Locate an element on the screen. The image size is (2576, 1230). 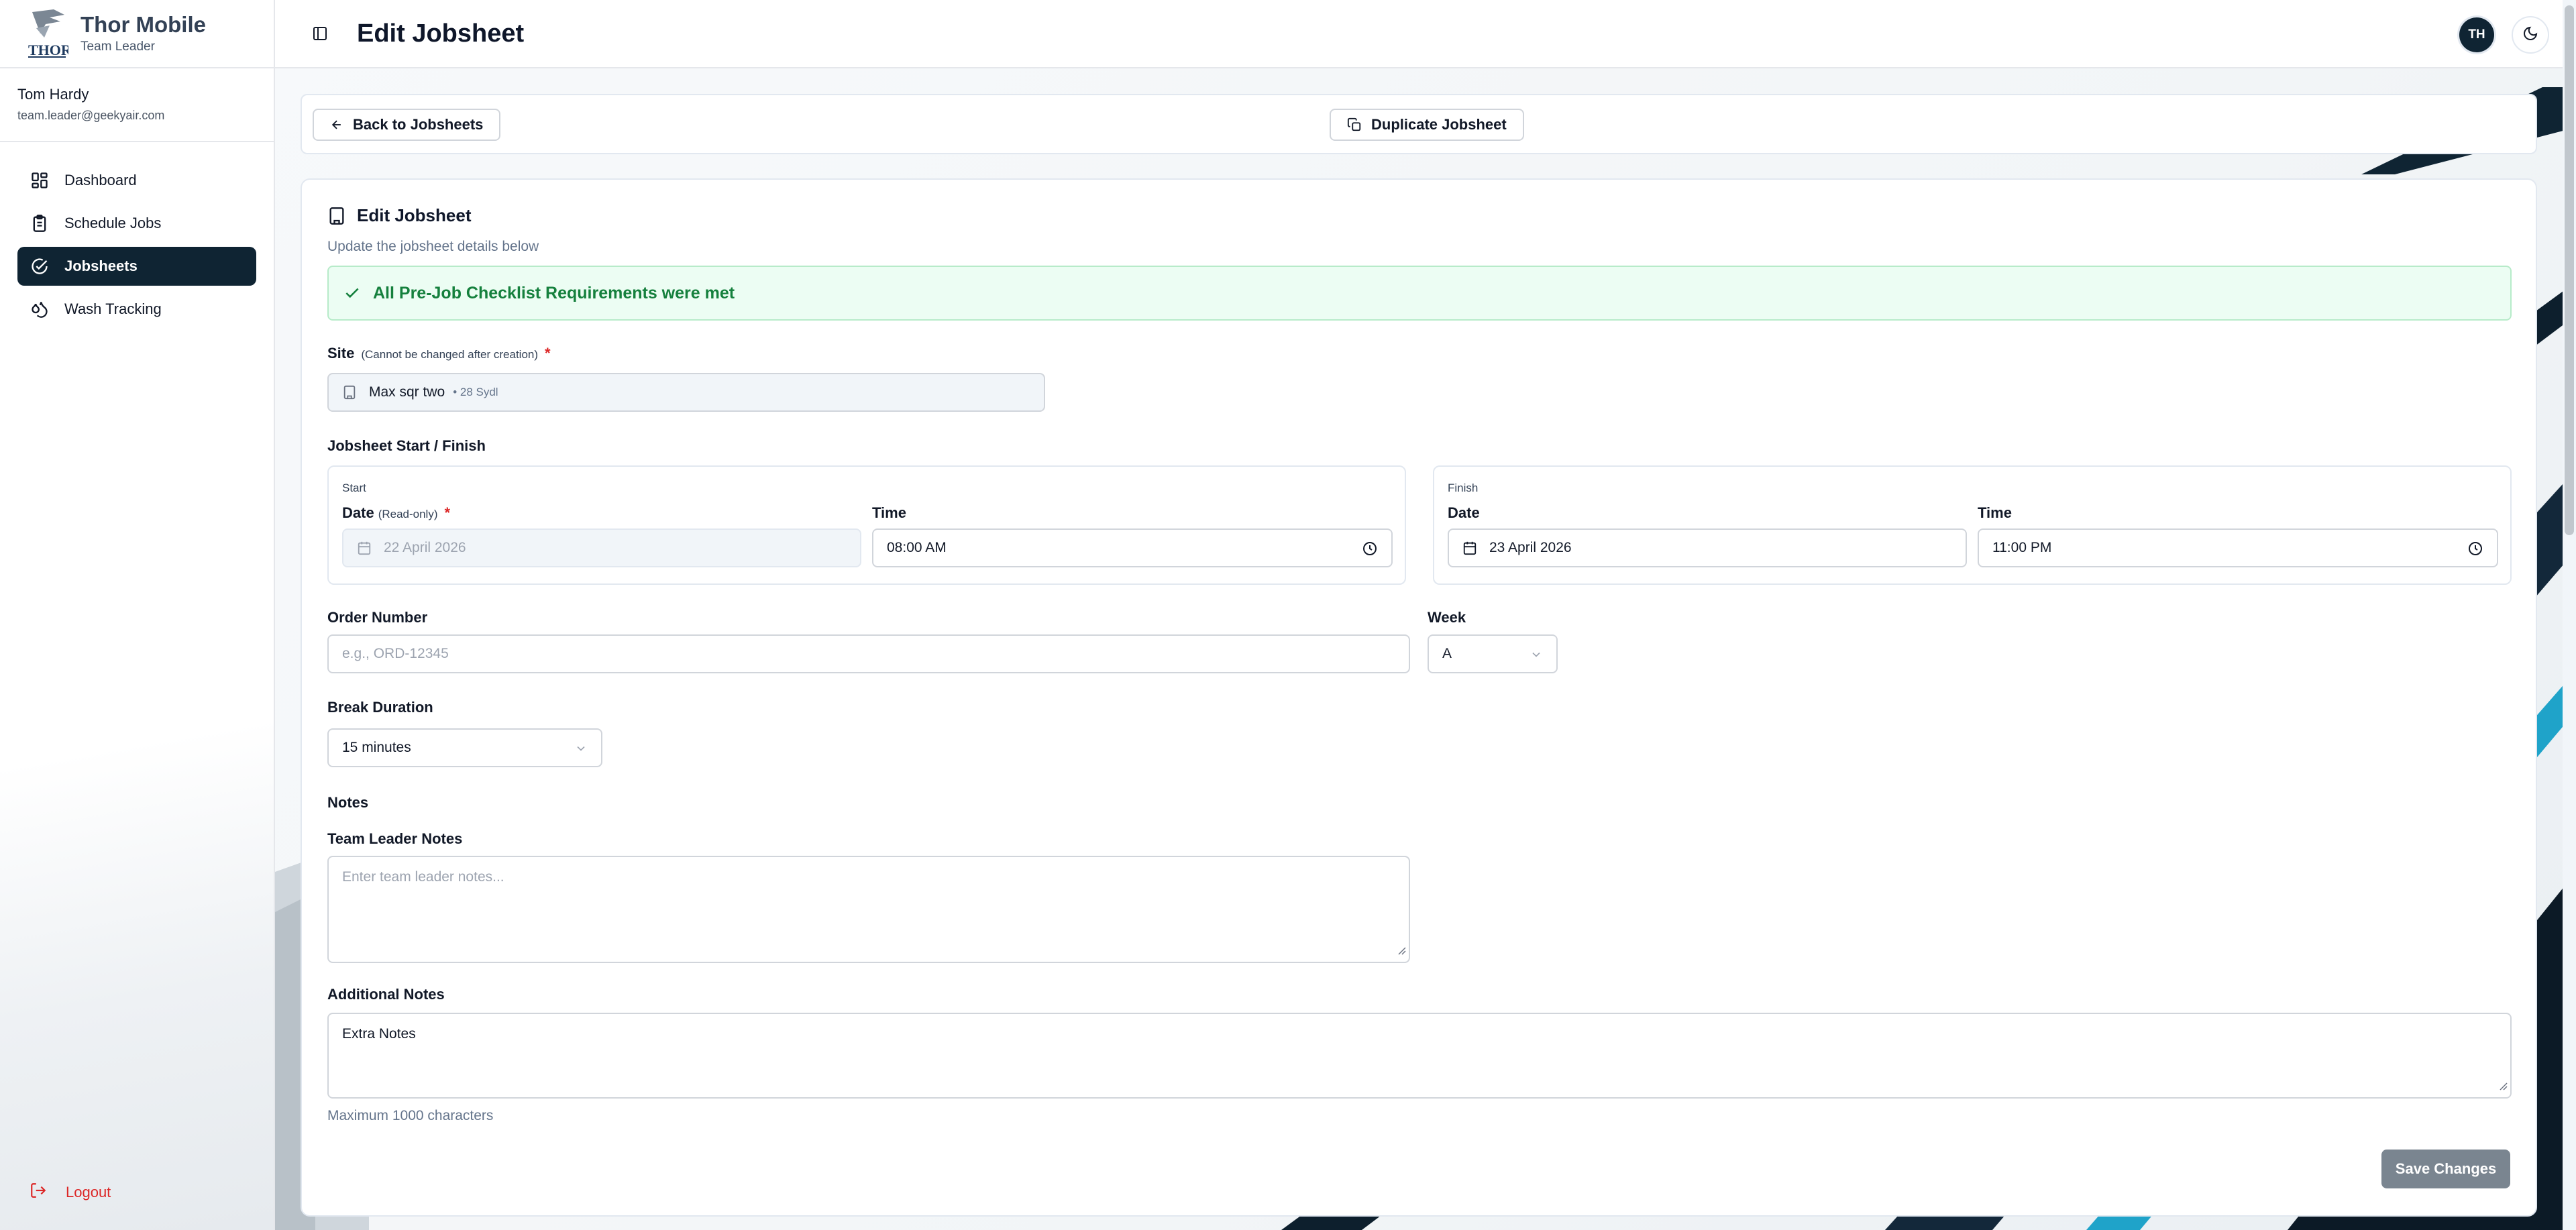
logout-label: Logout is located at coordinates (88, 1192).